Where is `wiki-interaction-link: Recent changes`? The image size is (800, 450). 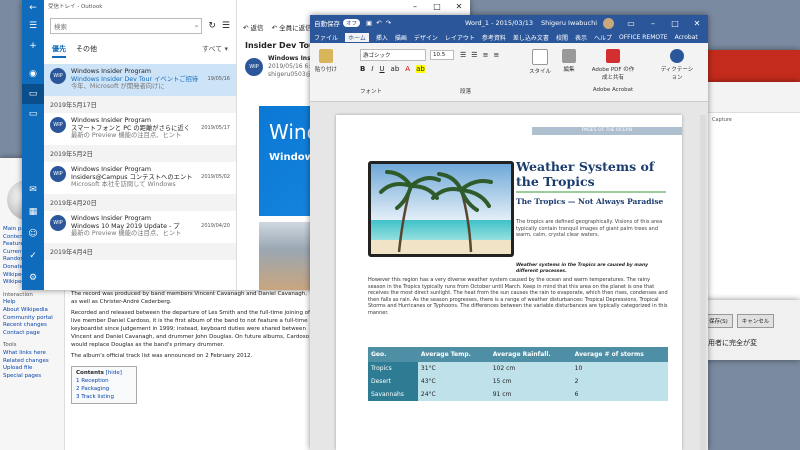
wiki-interaction-link: Recent changes is located at coordinates (30, 326).